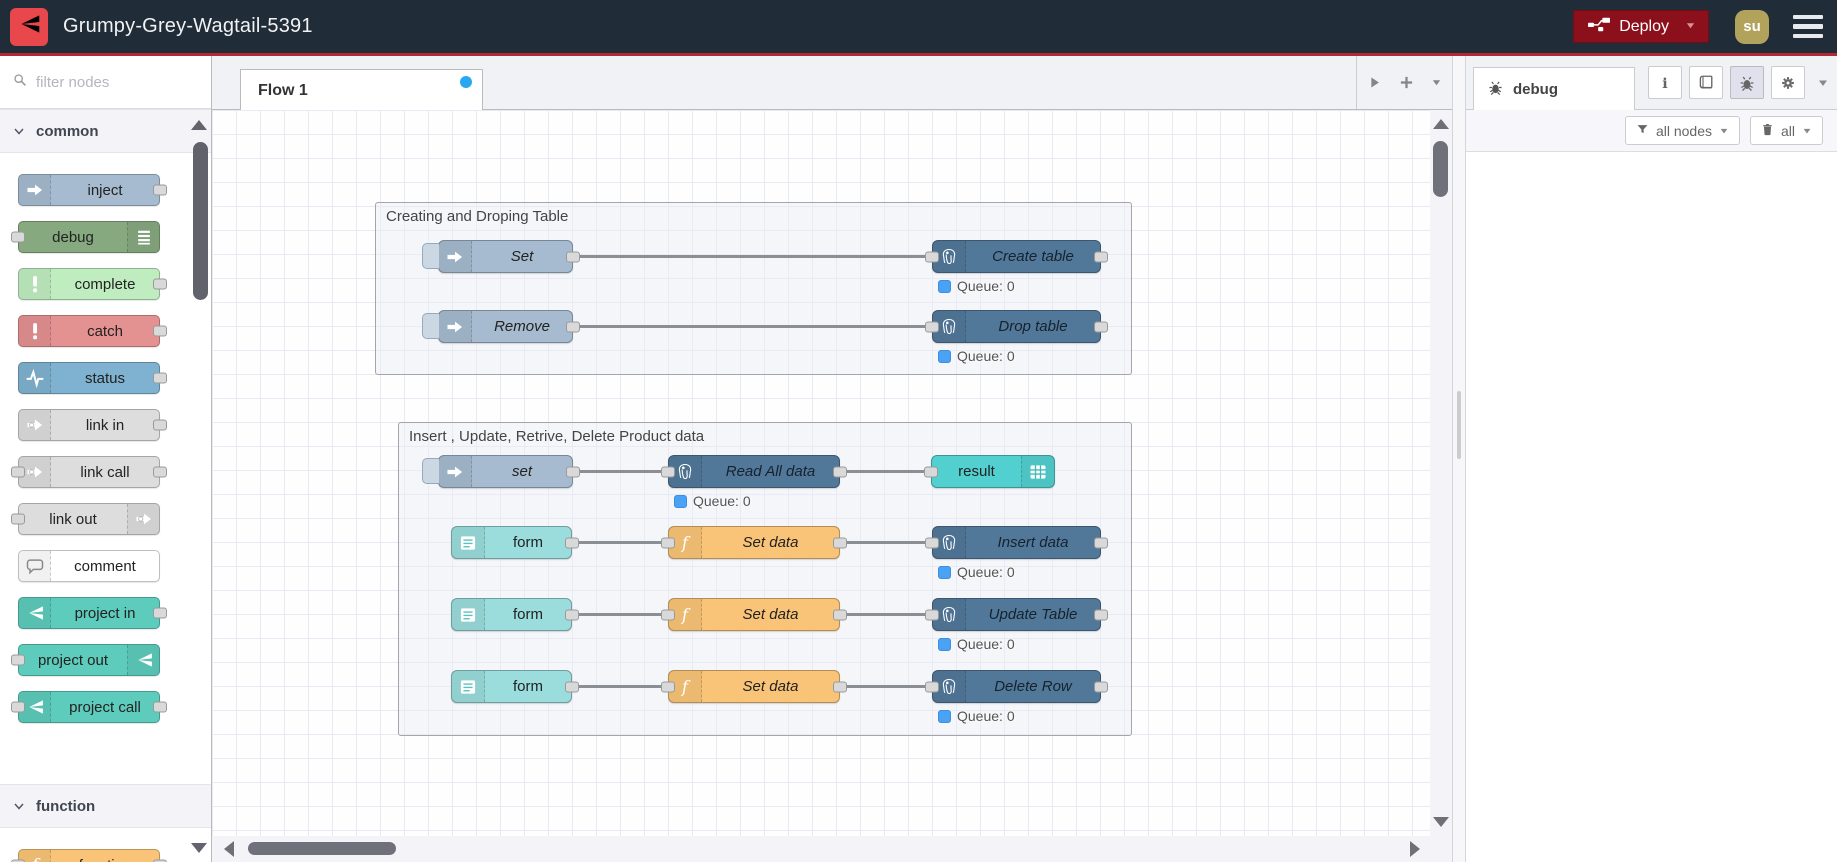 The height and width of the screenshot is (862, 1837). What do you see at coordinates (1415, 849) in the screenshot?
I see `canvas-scroll-right` at bounding box center [1415, 849].